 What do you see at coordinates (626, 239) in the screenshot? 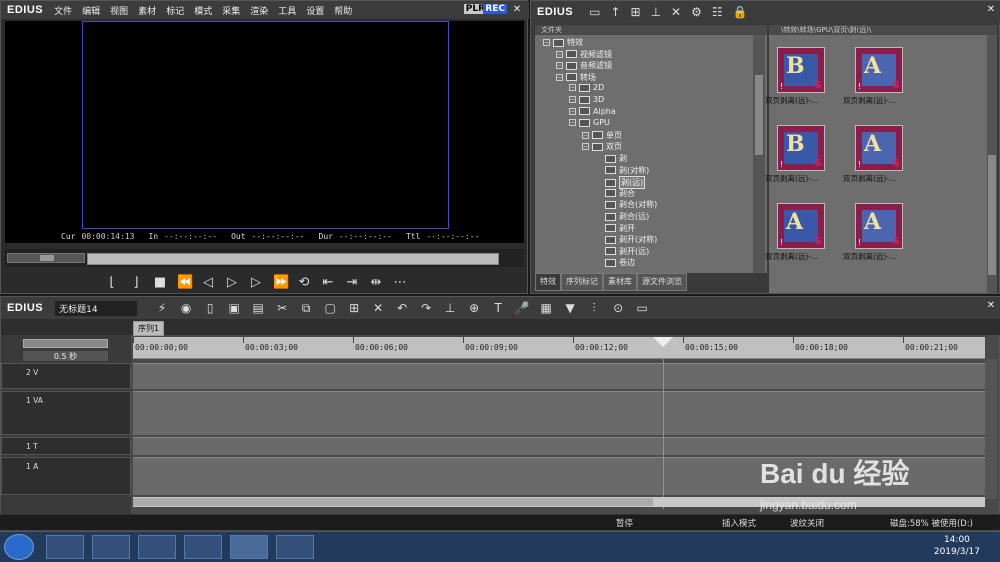
I see `tree-item: 剥开(对称)` at bounding box center [626, 239].